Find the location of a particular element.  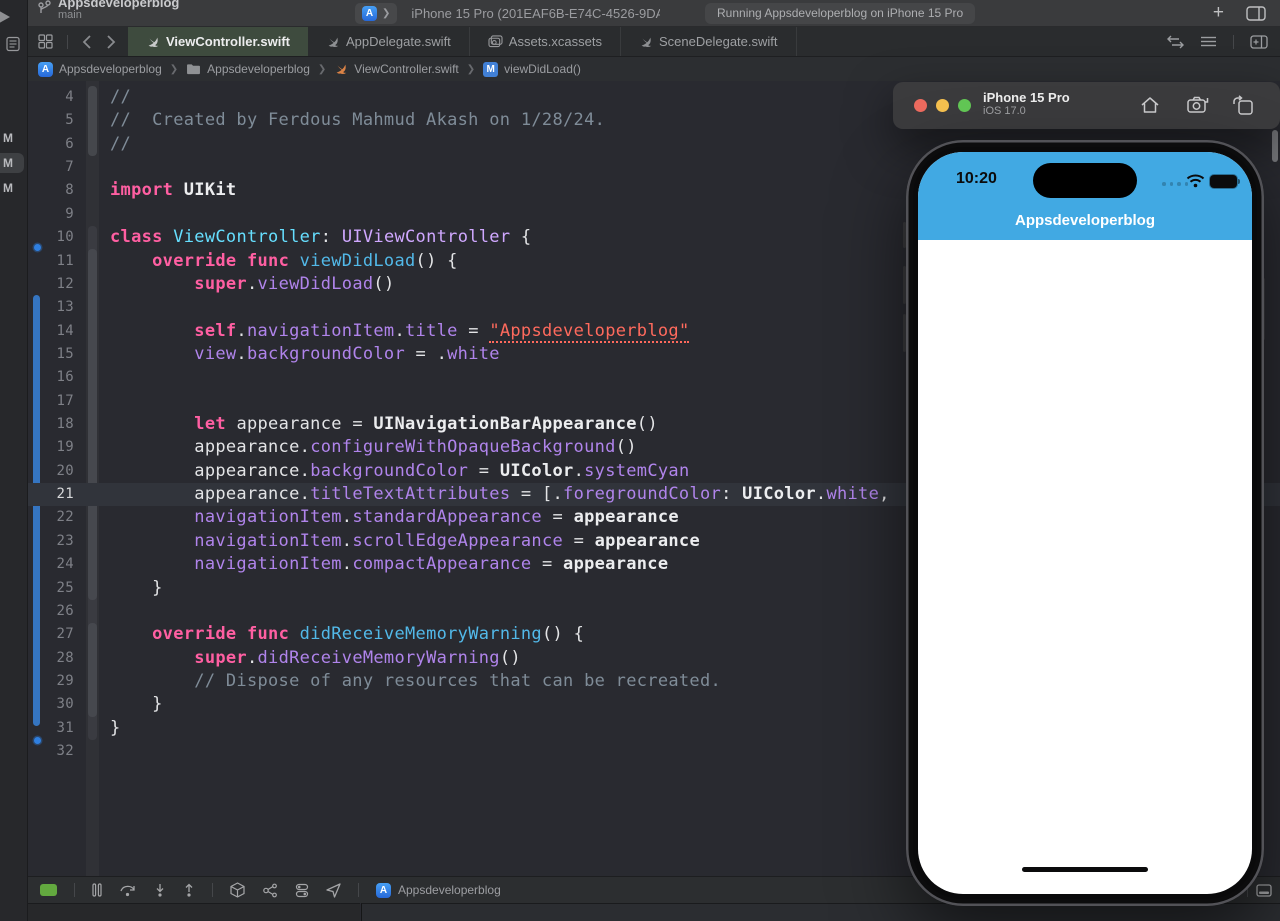

line-number: 30 is located at coordinates (56, 704).